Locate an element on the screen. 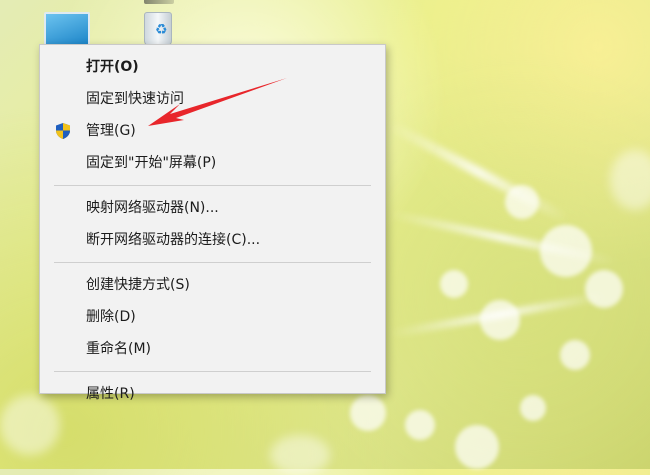 The height and width of the screenshot is (475, 650). menu-item-rename: 重命名(M) is located at coordinates (212, 349).